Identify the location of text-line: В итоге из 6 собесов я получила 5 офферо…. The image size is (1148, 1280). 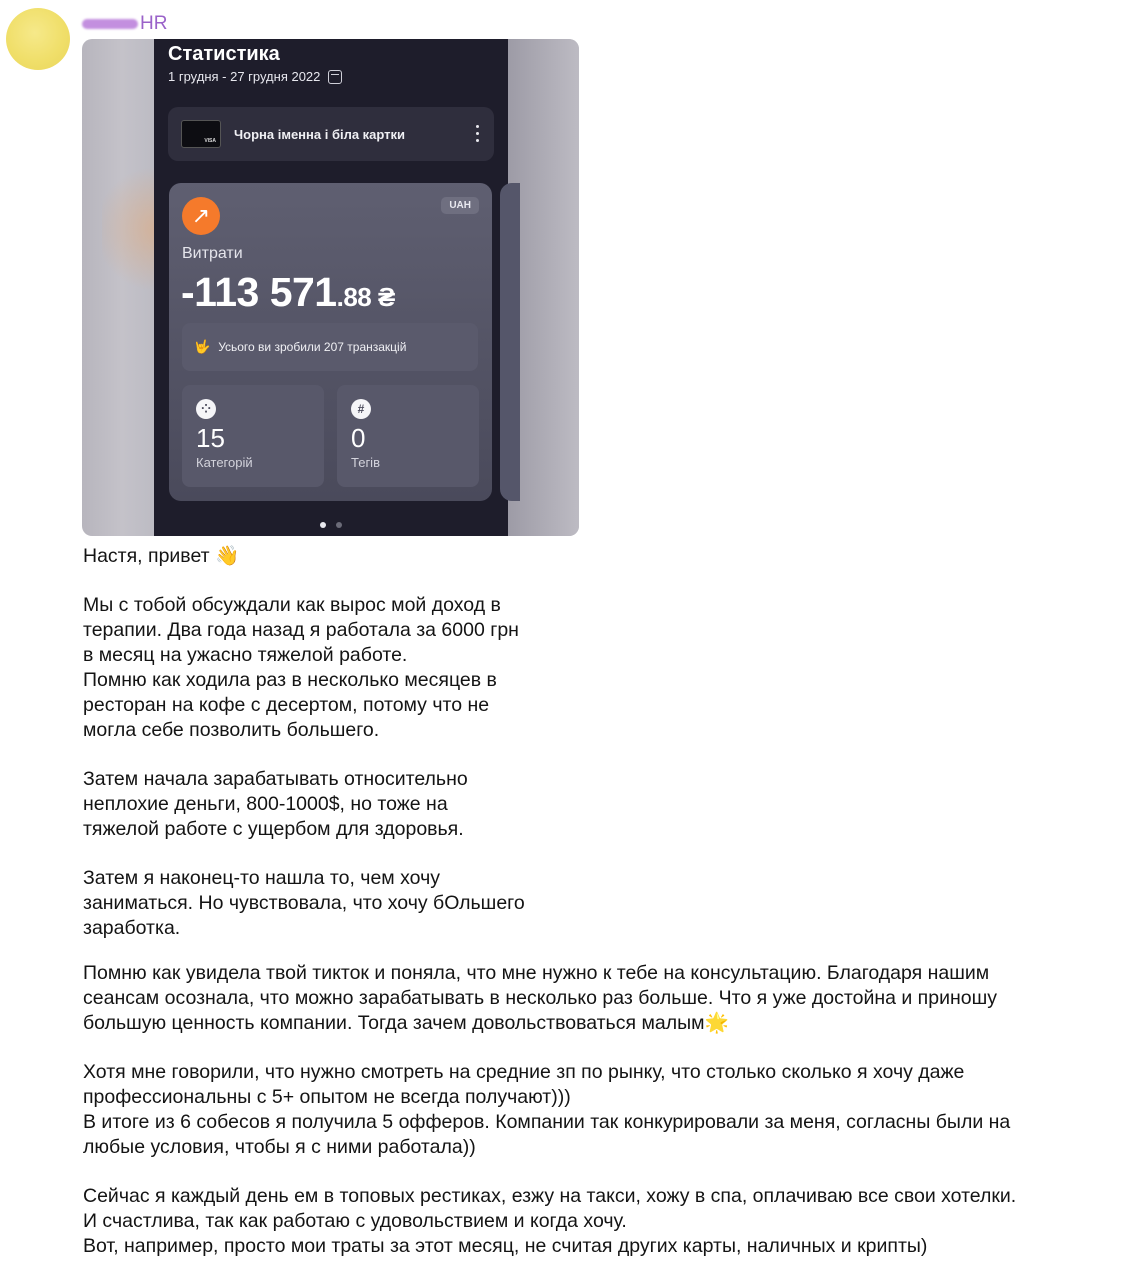
(547, 1122).